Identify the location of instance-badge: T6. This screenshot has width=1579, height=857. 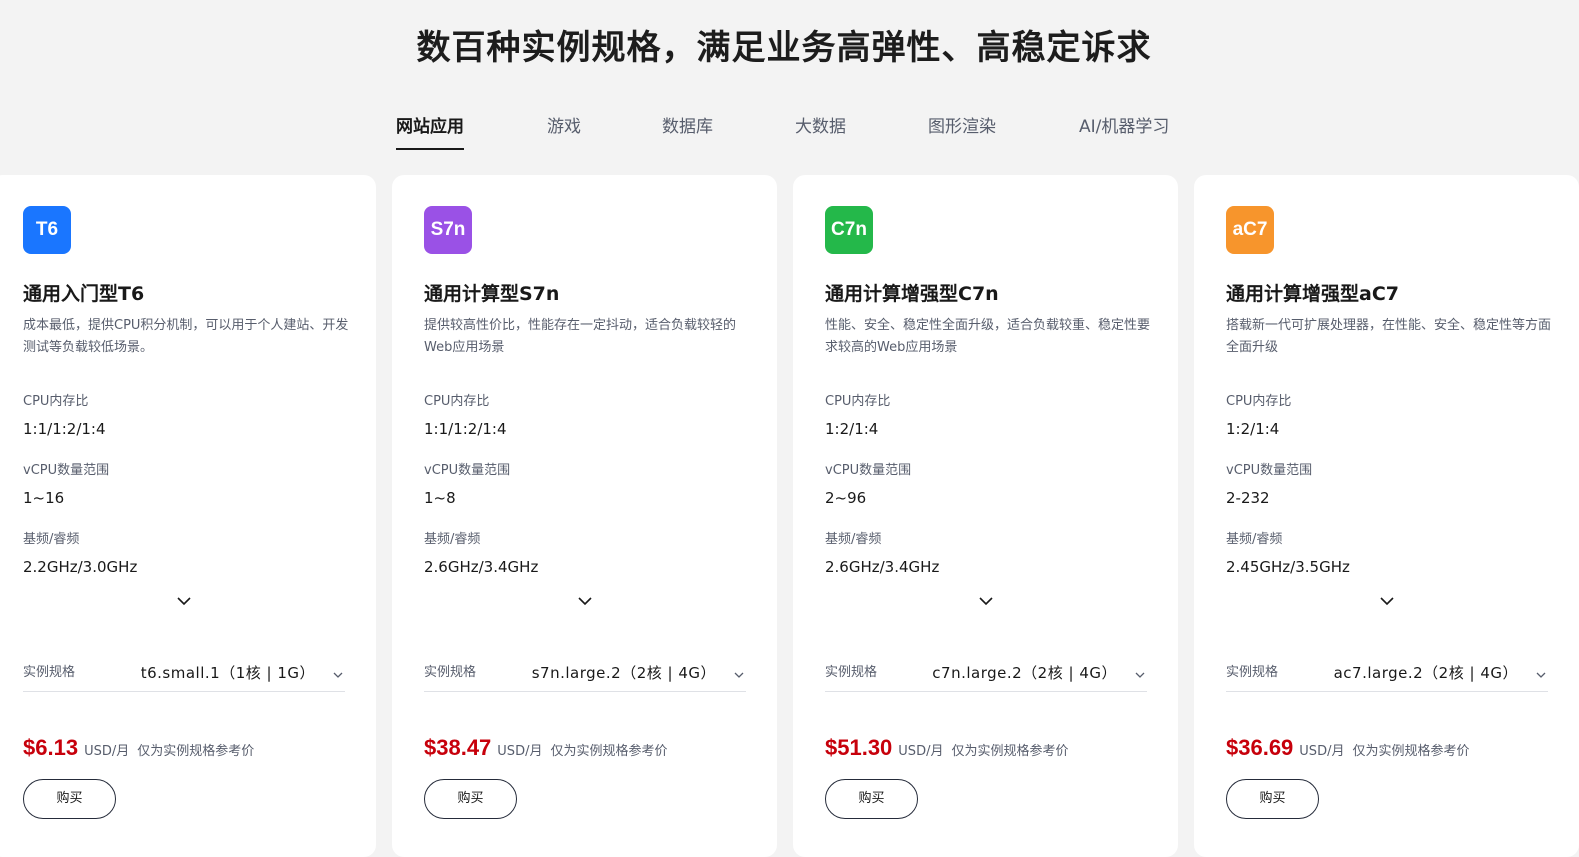
(47, 230).